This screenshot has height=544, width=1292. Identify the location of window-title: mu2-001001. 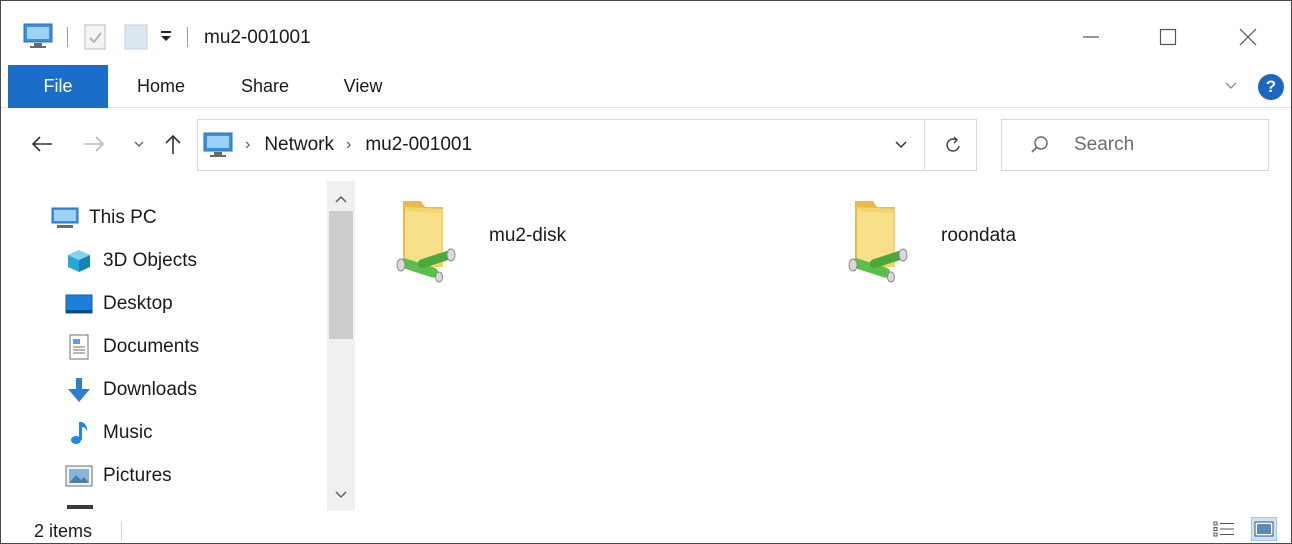
(257, 37).